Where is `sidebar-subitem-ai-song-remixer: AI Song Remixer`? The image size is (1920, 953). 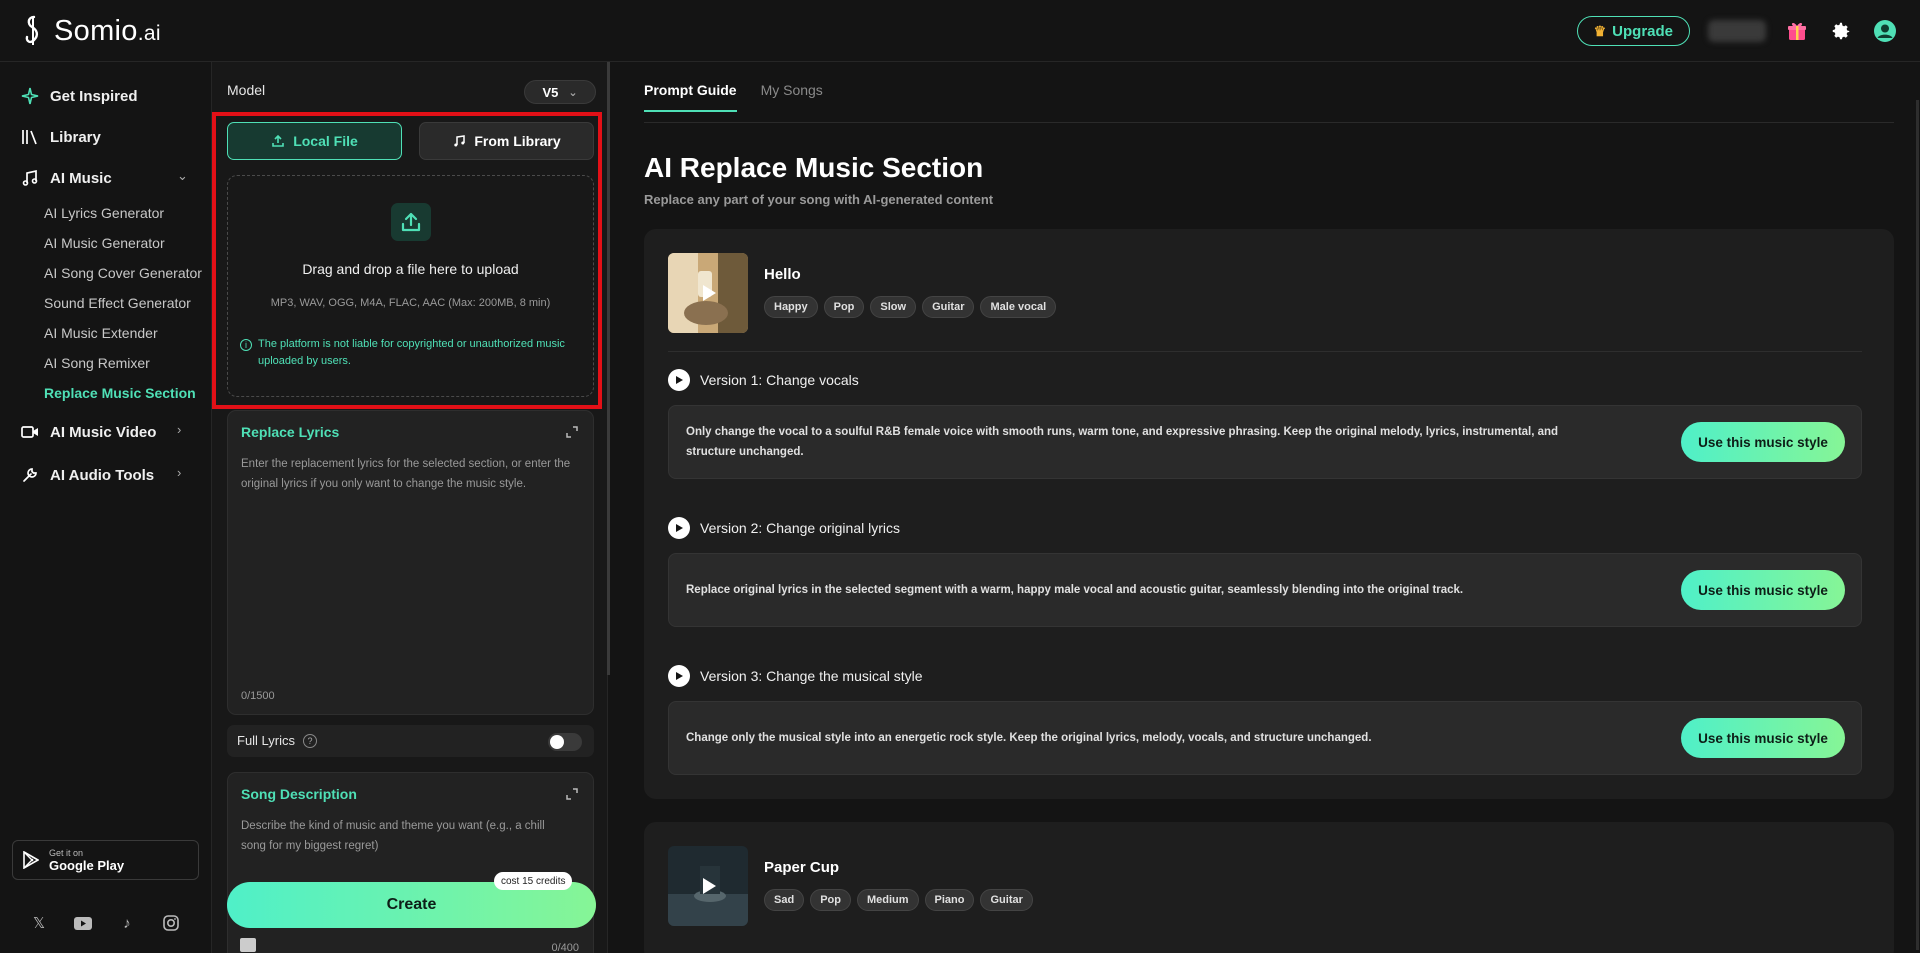
sidebar-subitem-ai-song-remixer: AI Song Remixer is located at coordinates (97, 363).